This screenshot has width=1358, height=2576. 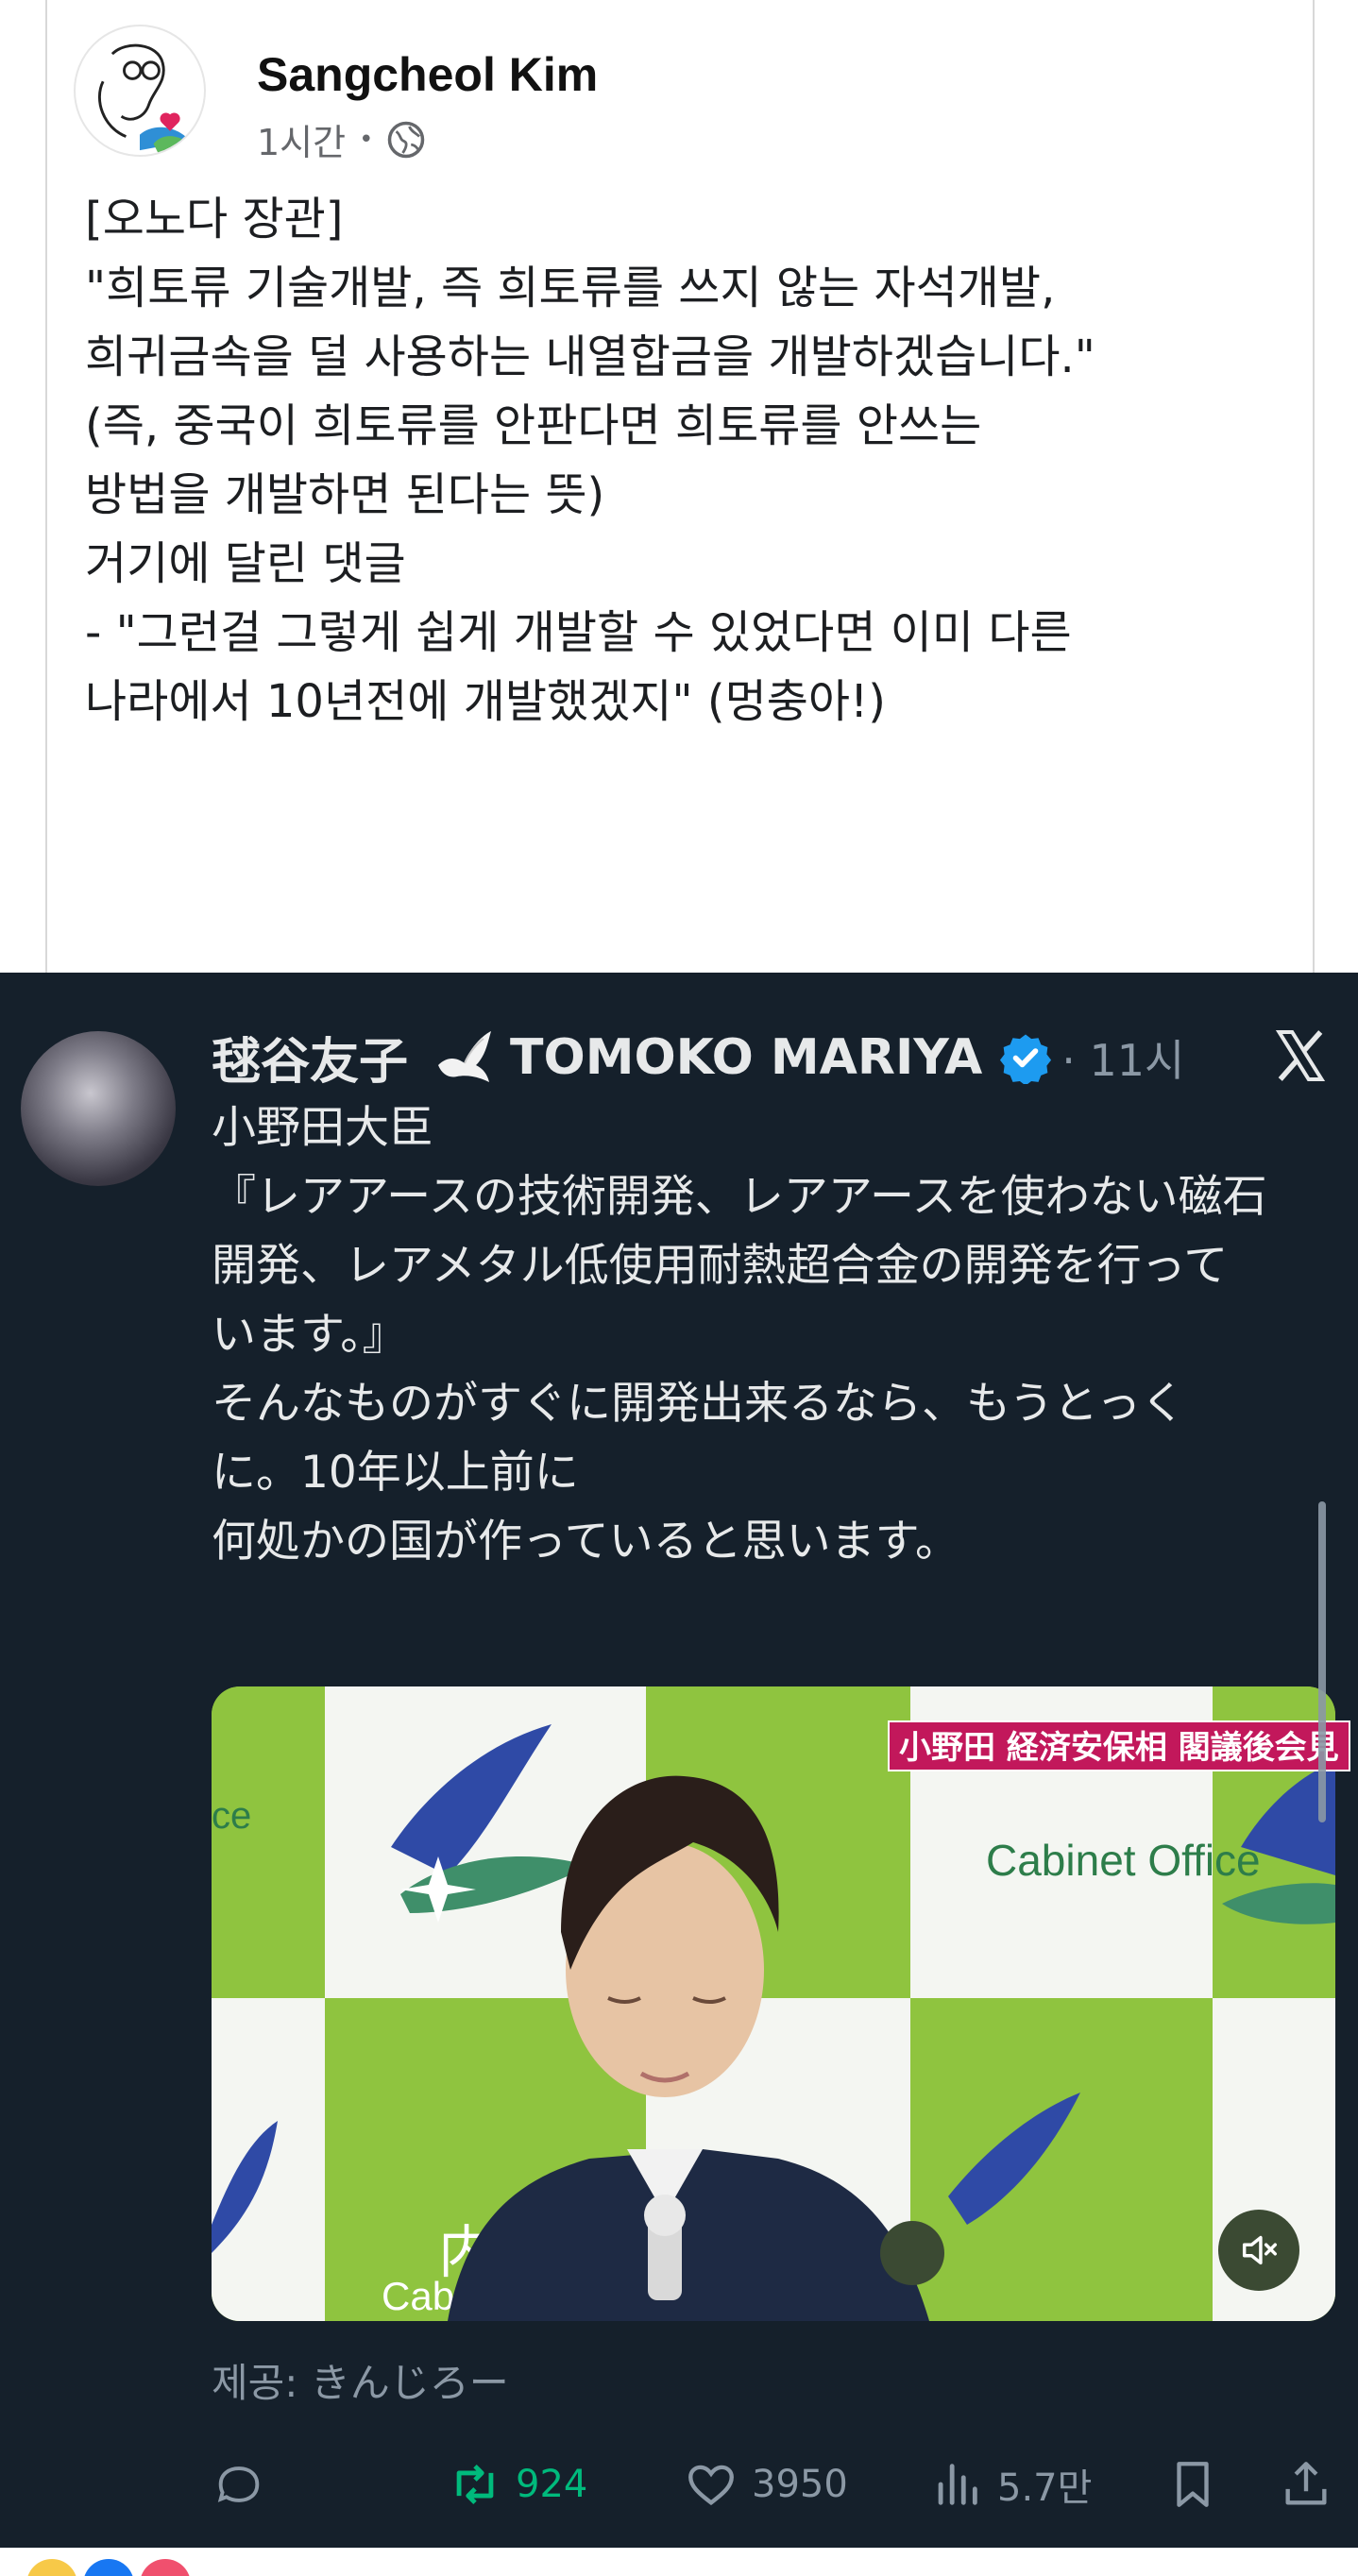 What do you see at coordinates (1045, 2488) in the screenshot?
I see `views-count: 5.7만` at bounding box center [1045, 2488].